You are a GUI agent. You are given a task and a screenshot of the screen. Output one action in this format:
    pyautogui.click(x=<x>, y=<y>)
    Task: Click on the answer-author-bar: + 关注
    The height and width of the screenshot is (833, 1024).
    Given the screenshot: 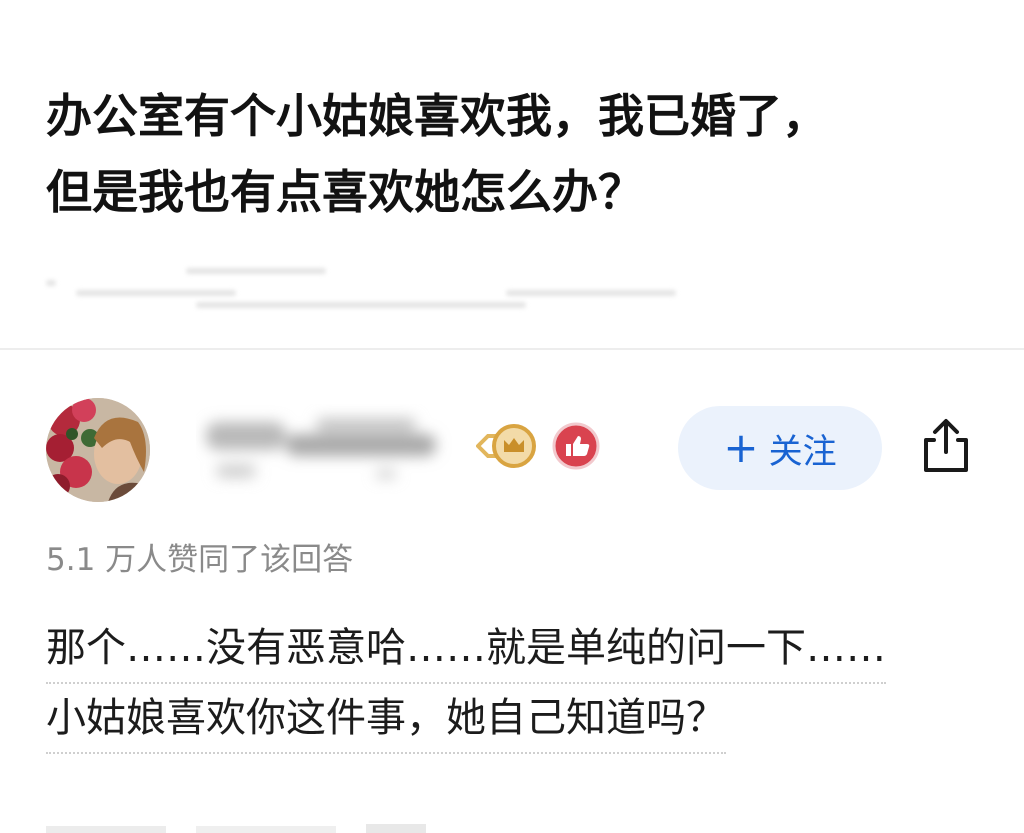 What is the action you would take?
    pyautogui.click(x=516, y=450)
    